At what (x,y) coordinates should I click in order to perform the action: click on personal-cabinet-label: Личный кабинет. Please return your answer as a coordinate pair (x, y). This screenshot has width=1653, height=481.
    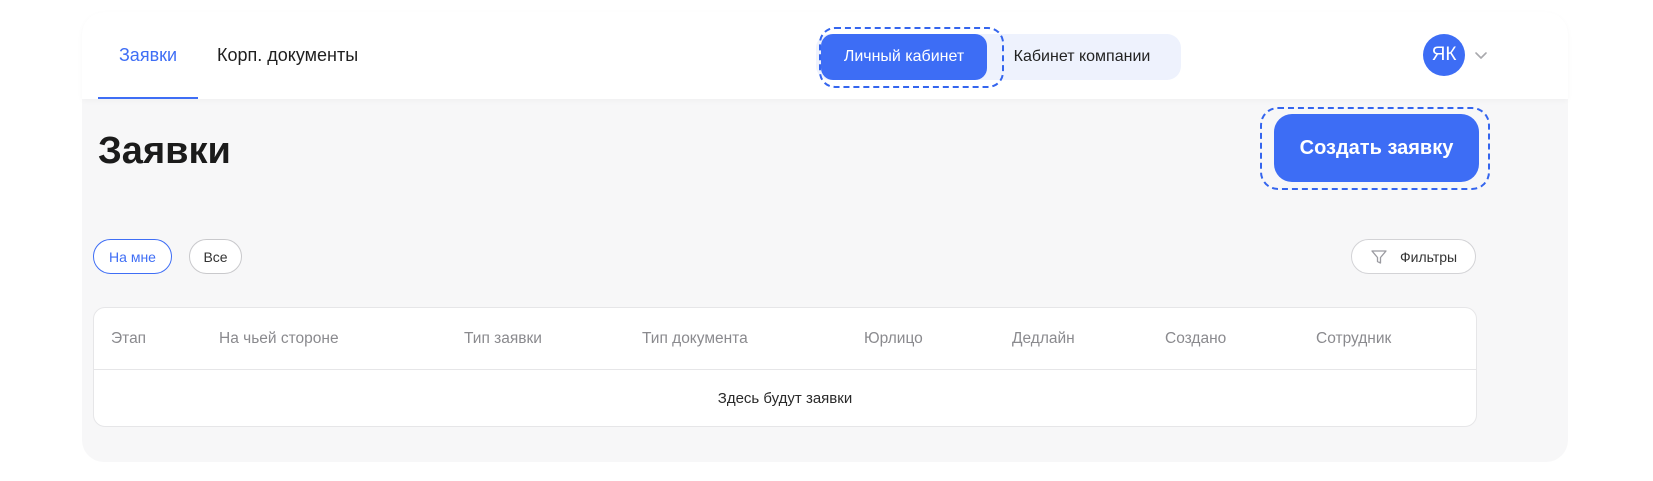
    Looking at the image, I should click on (904, 56).